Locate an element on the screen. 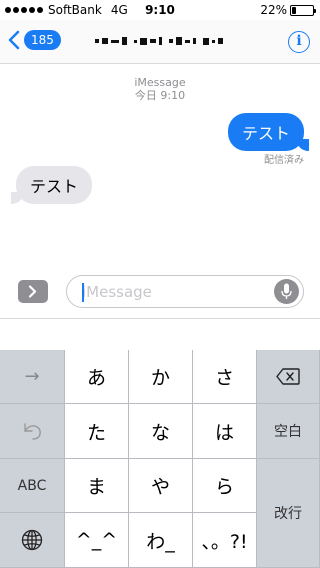 This screenshot has height=568, width=320. contact-name-redacted is located at coordinates (159, 41).